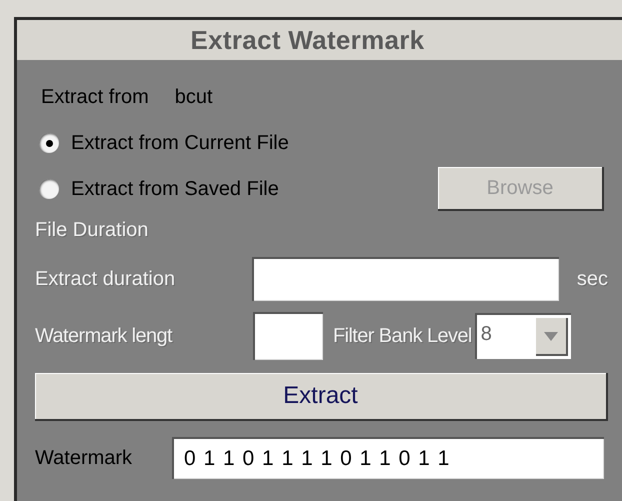 The width and height of the screenshot is (622, 501). Describe the element at coordinates (84, 458) in the screenshot. I see `watermark-label: Watermark` at that location.